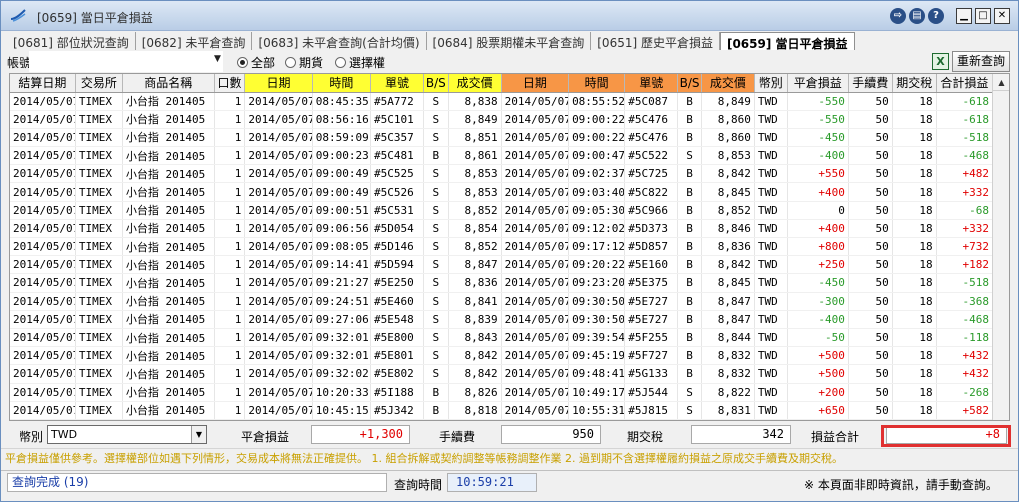 The height and width of the screenshot is (502, 1019). What do you see at coordinates (981, 61) in the screenshot?
I see `refresh-button: 重新查詢` at bounding box center [981, 61].